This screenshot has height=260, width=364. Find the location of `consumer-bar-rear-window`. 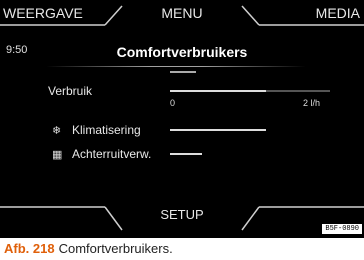

consumer-bar-rear-window is located at coordinates (186, 154).